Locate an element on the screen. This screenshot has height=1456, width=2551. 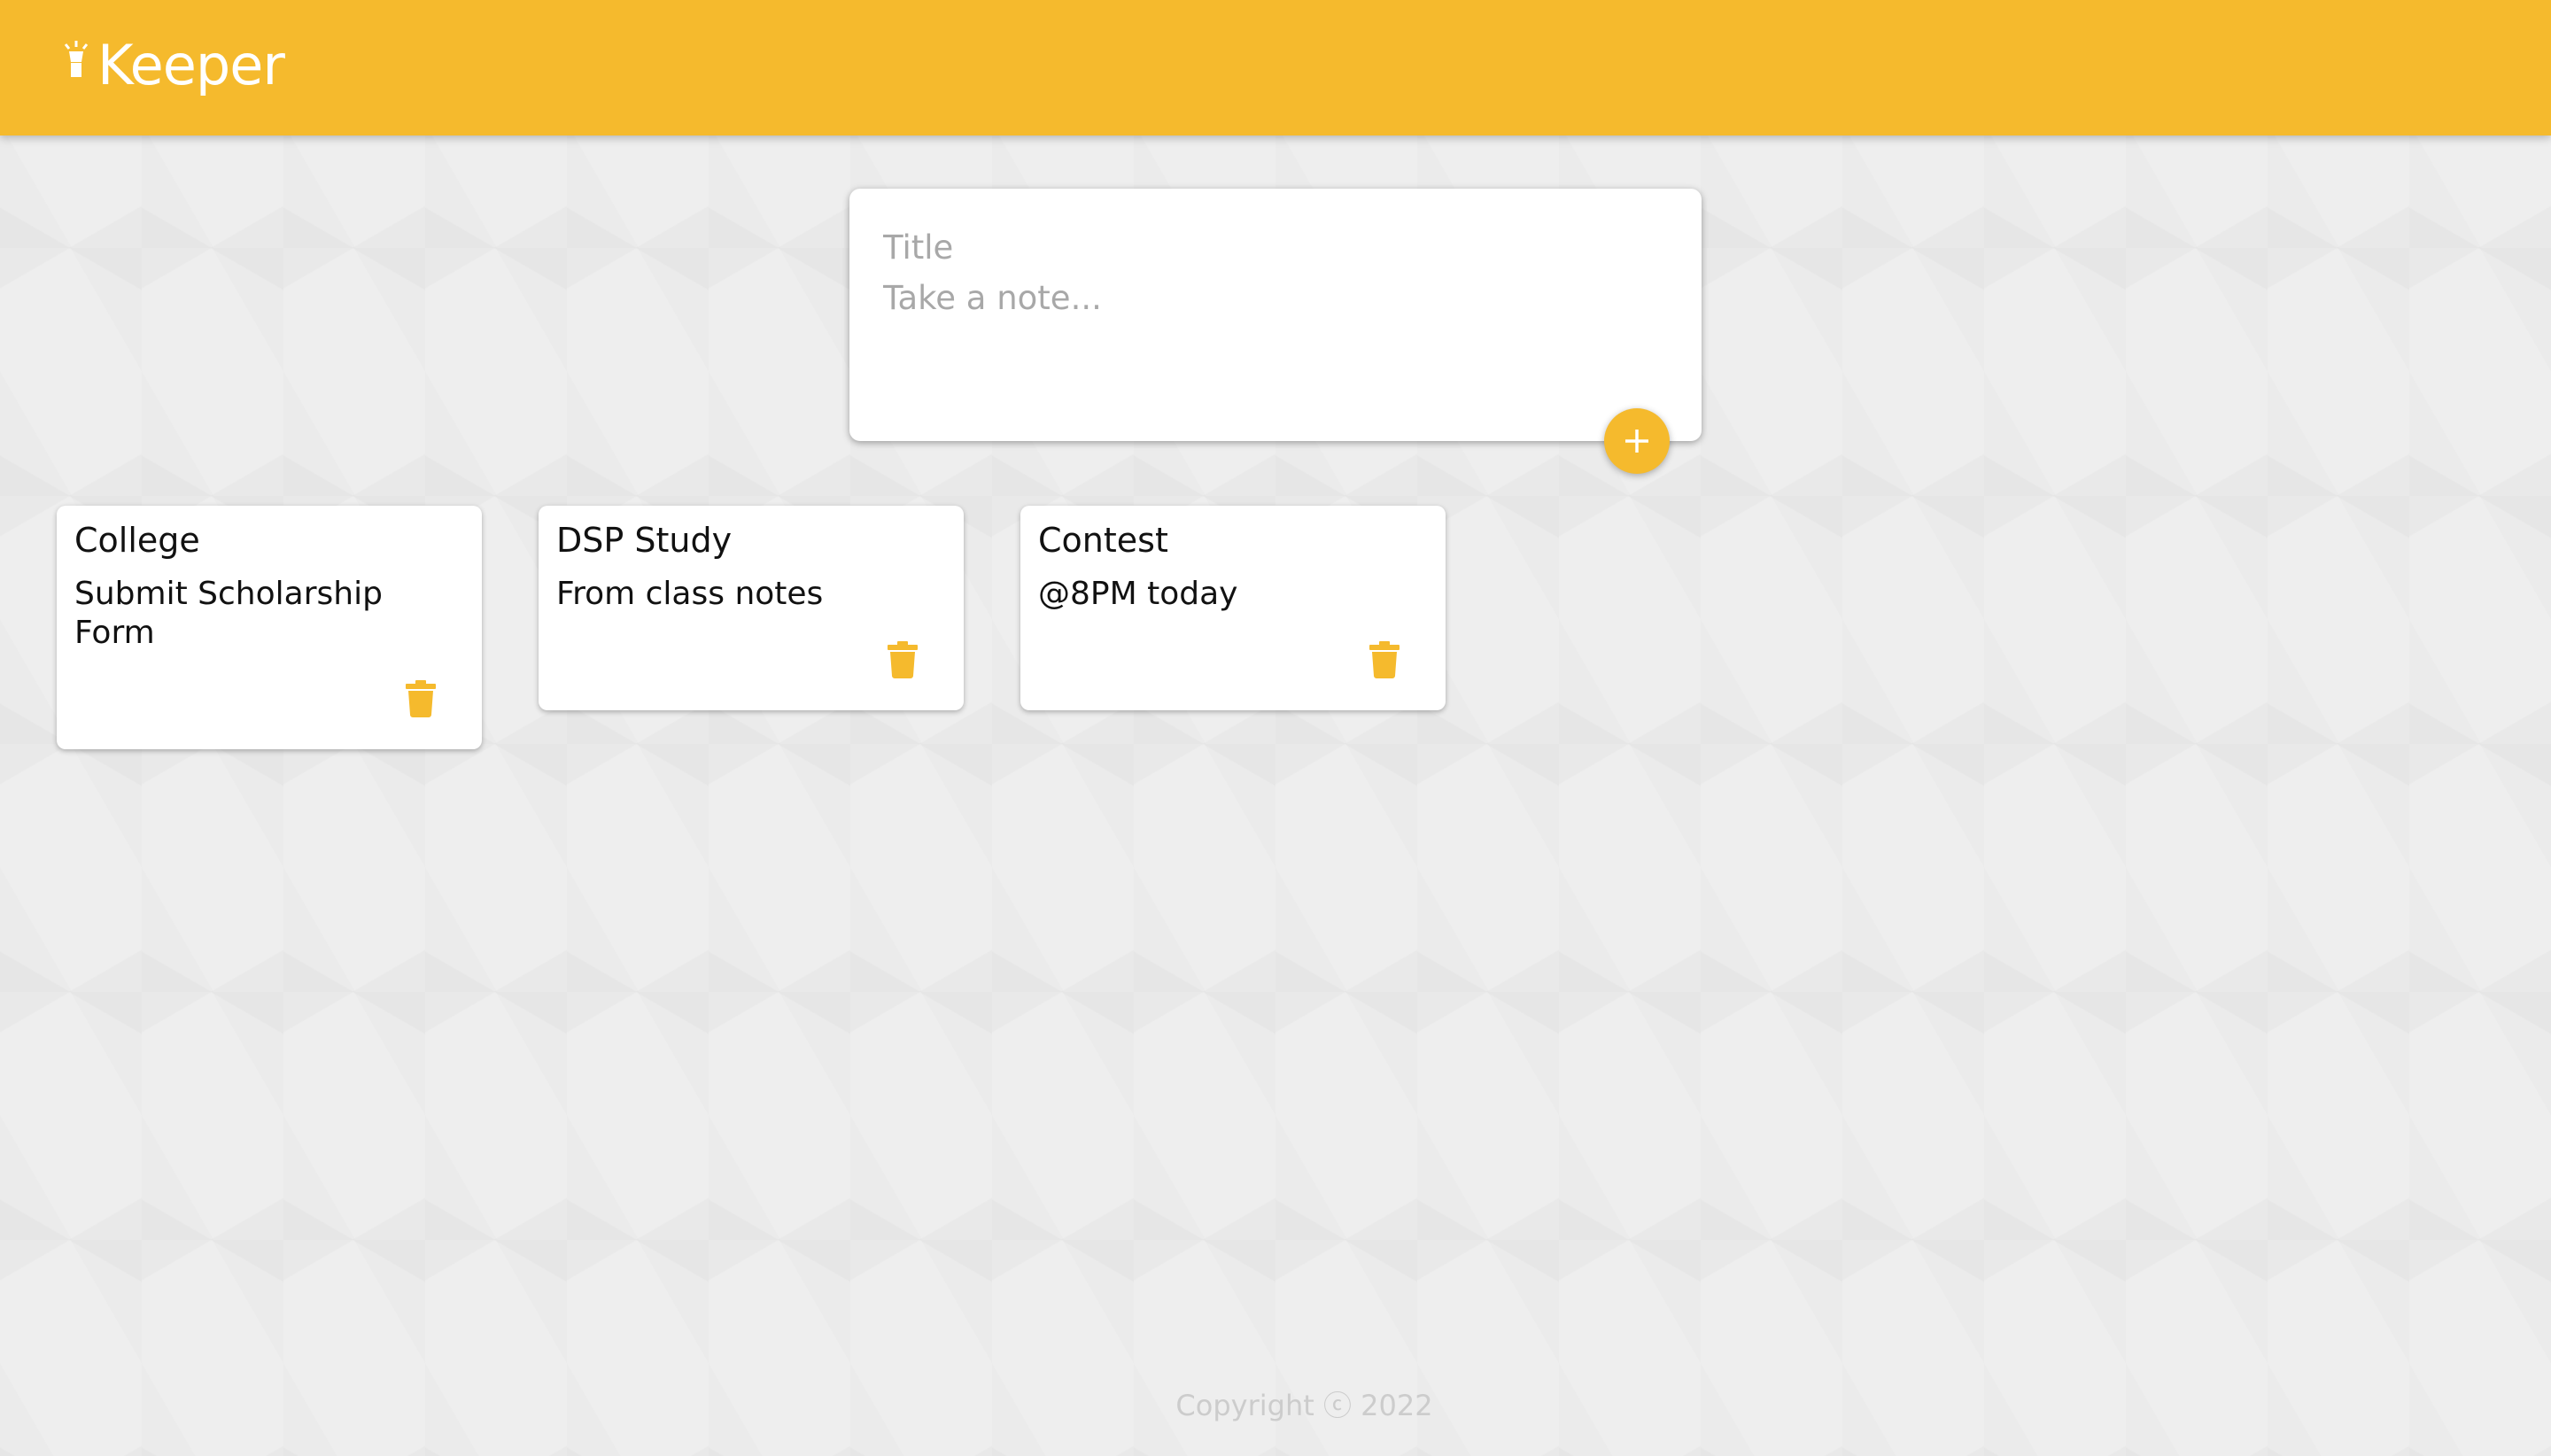
note-content-input is located at coordinates (1273, 345).